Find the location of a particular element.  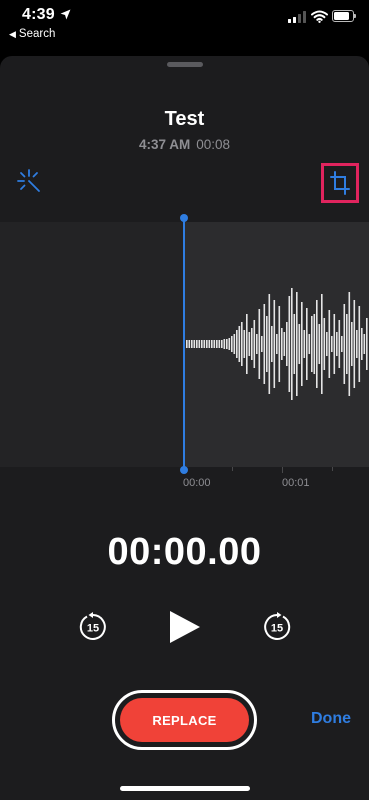

skip-back-15-button: 15 is located at coordinates (93, 627).